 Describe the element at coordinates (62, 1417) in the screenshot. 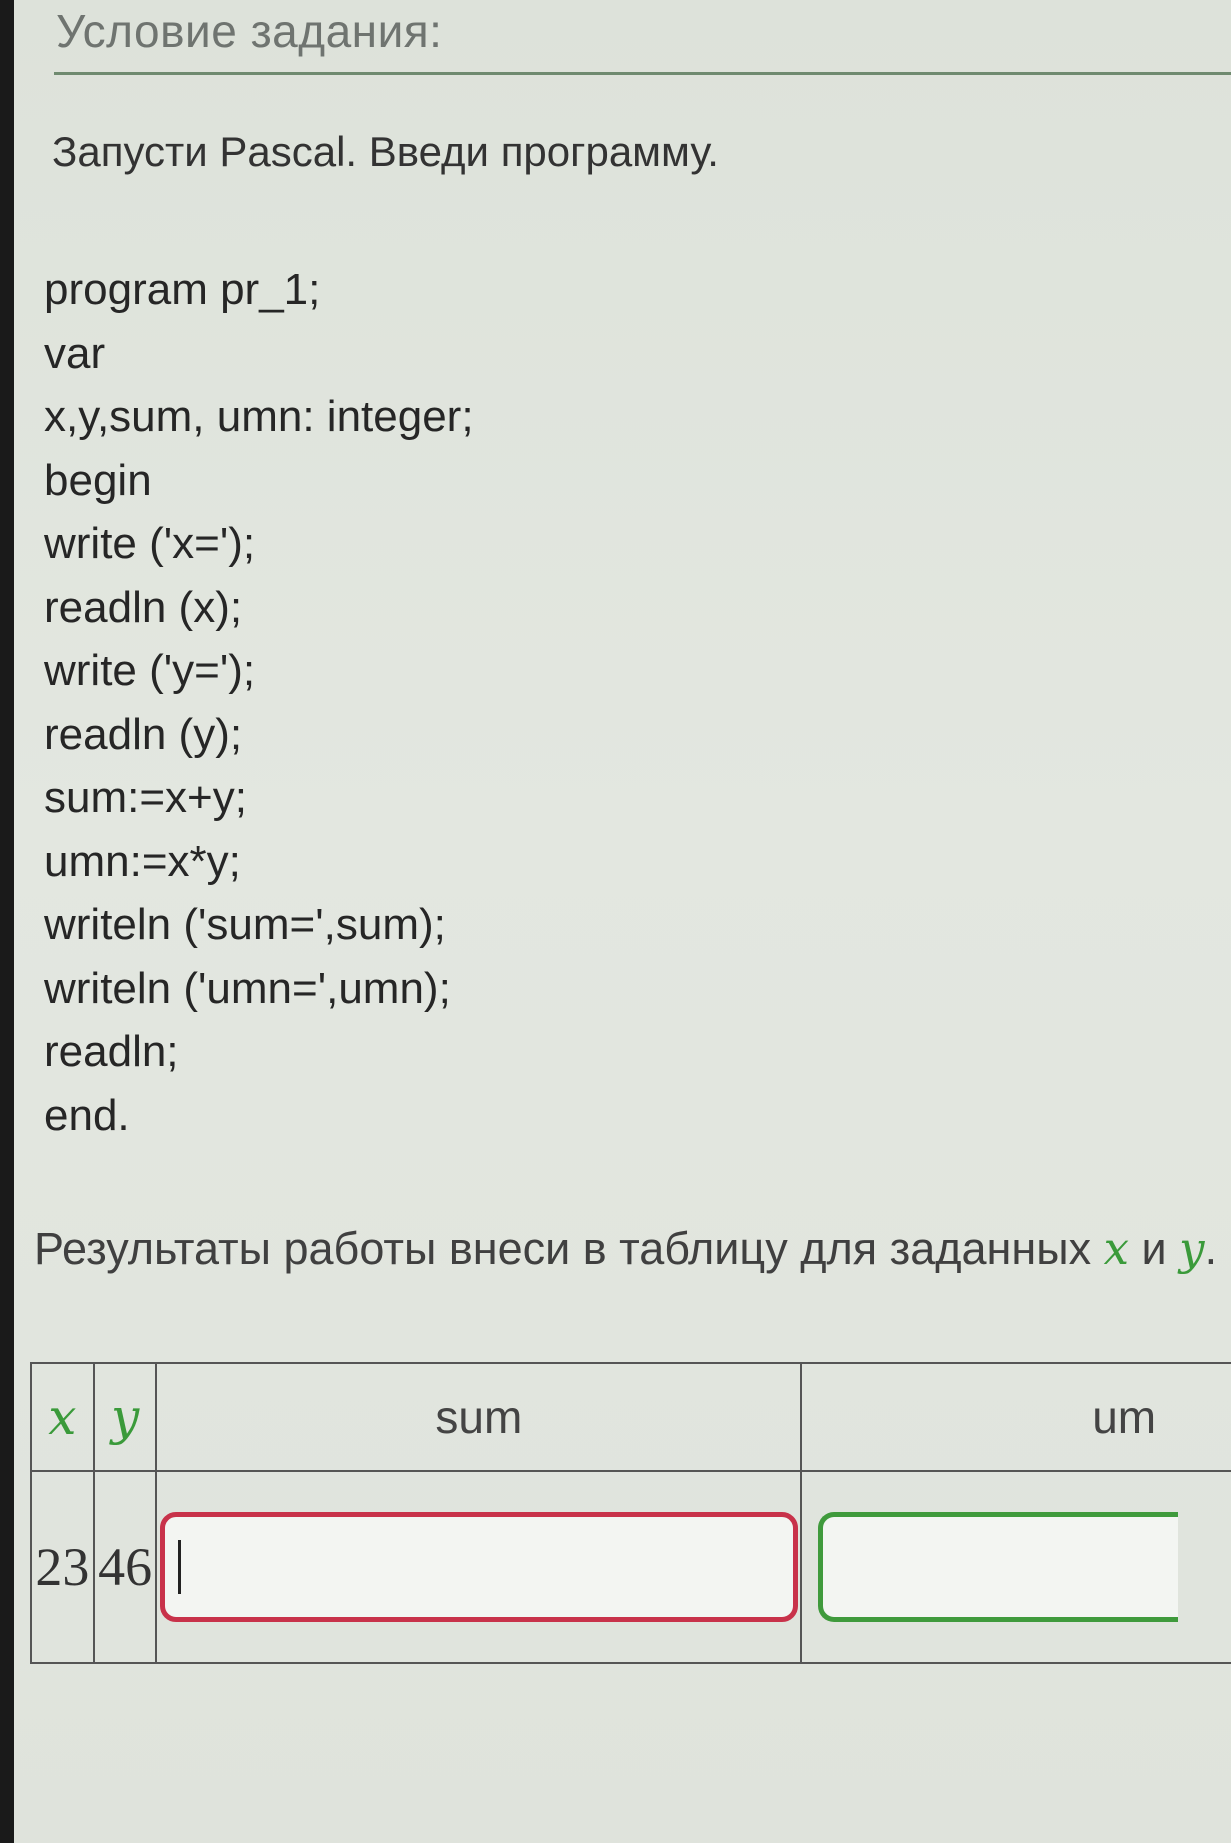

I see `header-x: x` at that location.